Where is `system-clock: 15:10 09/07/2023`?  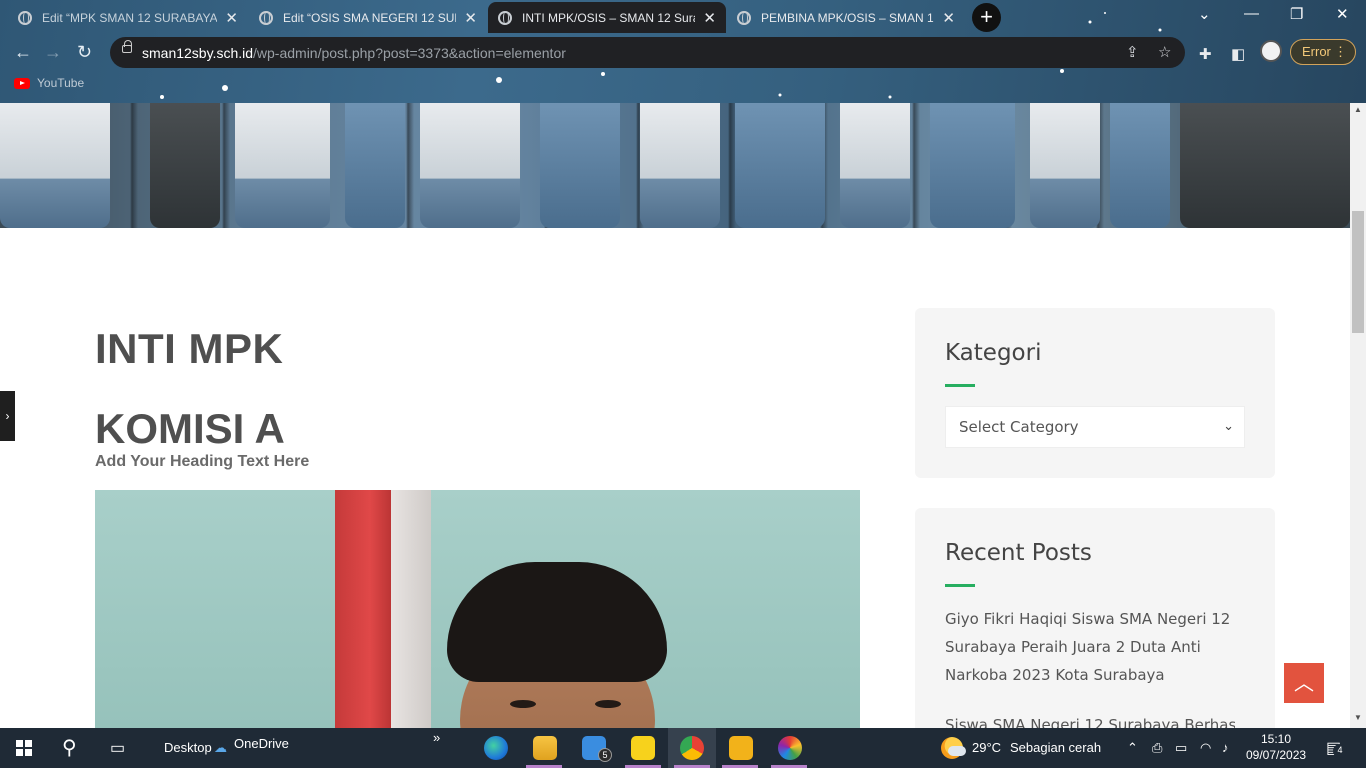 system-clock: 15:10 09/07/2023 is located at coordinates (1276, 747).